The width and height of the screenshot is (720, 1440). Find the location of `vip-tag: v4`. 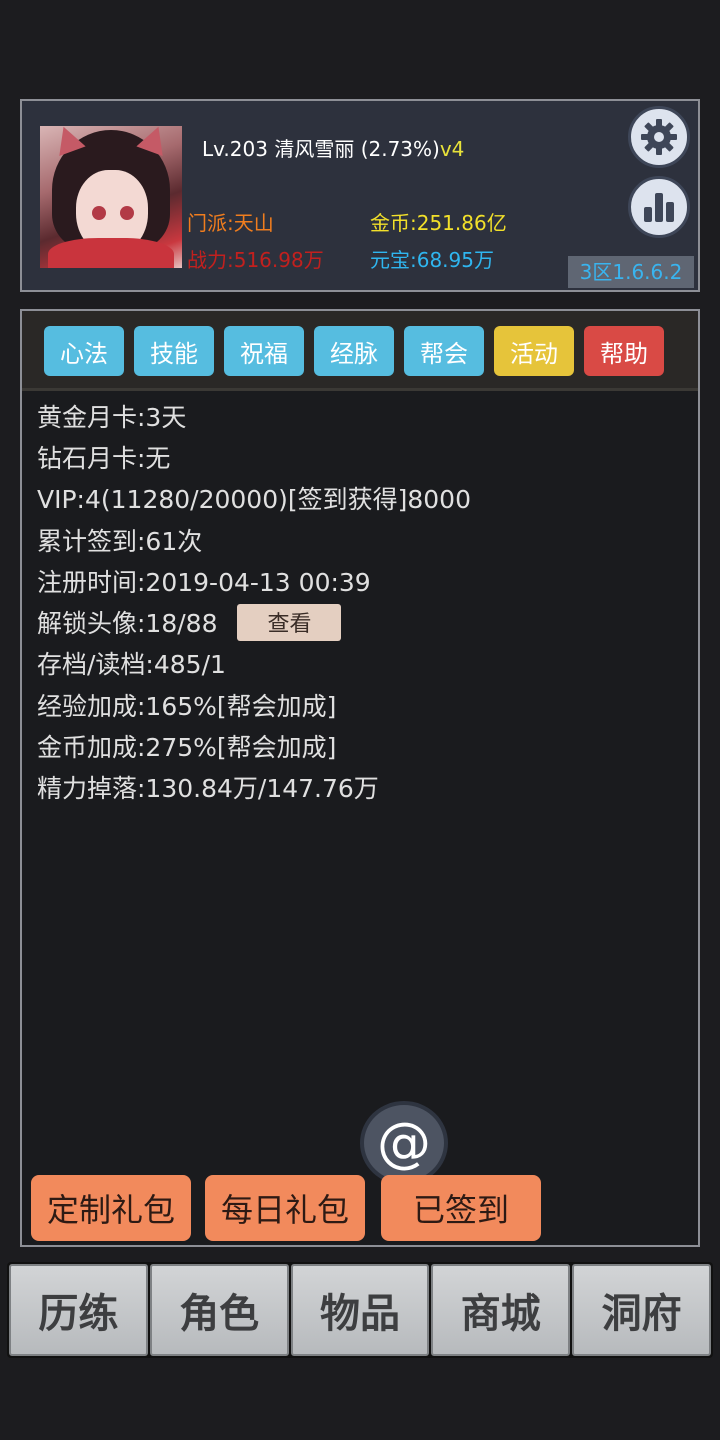

vip-tag: v4 is located at coordinates (452, 149).